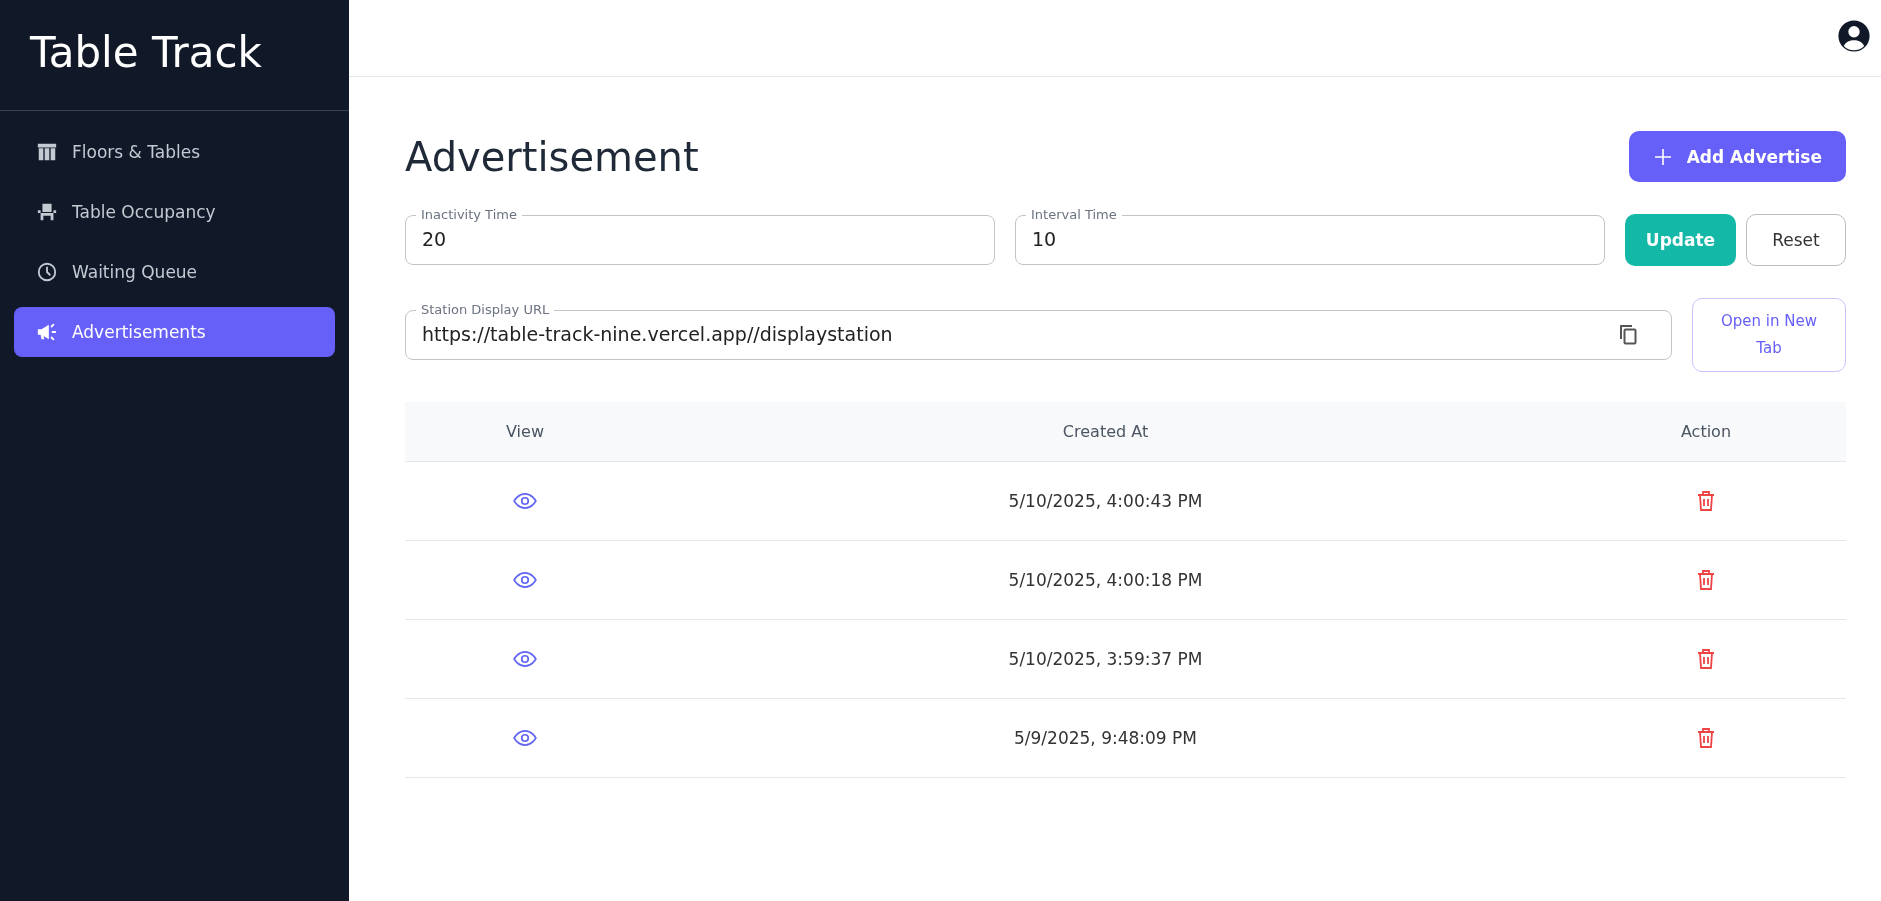  I want to click on sidebar-item: Waiting Queue, so click(174, 272).